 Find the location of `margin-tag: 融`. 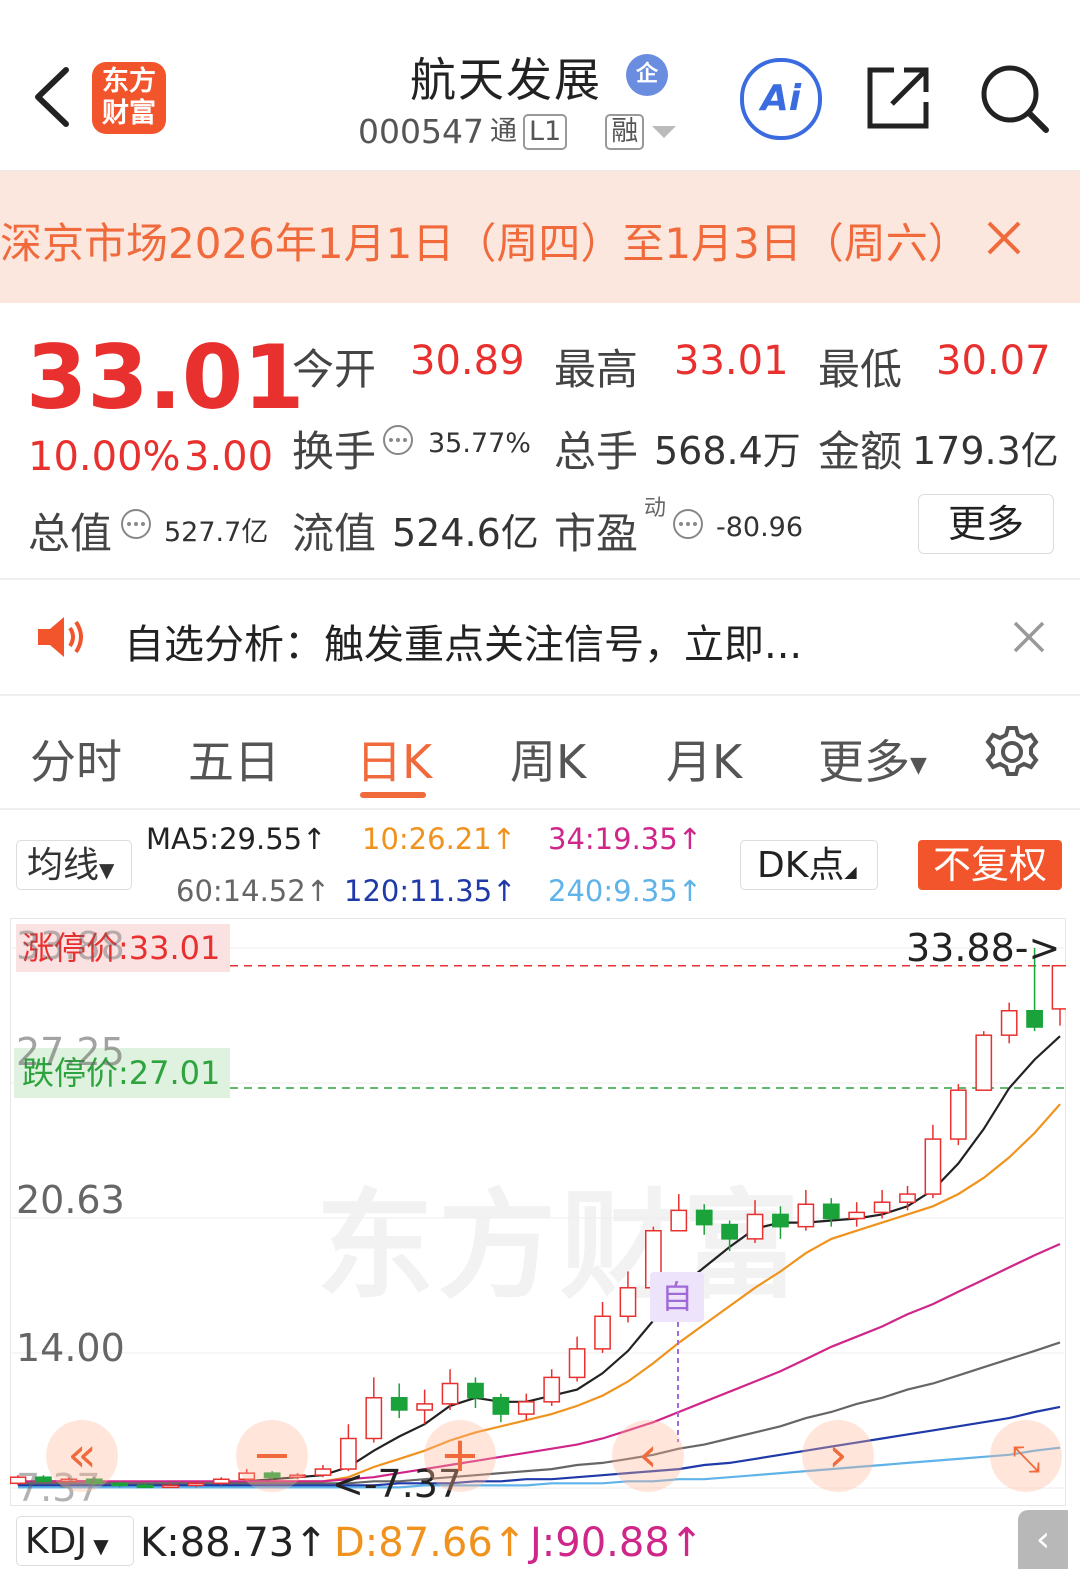

margin-tag: 融 is located at coordinates (625, 131).